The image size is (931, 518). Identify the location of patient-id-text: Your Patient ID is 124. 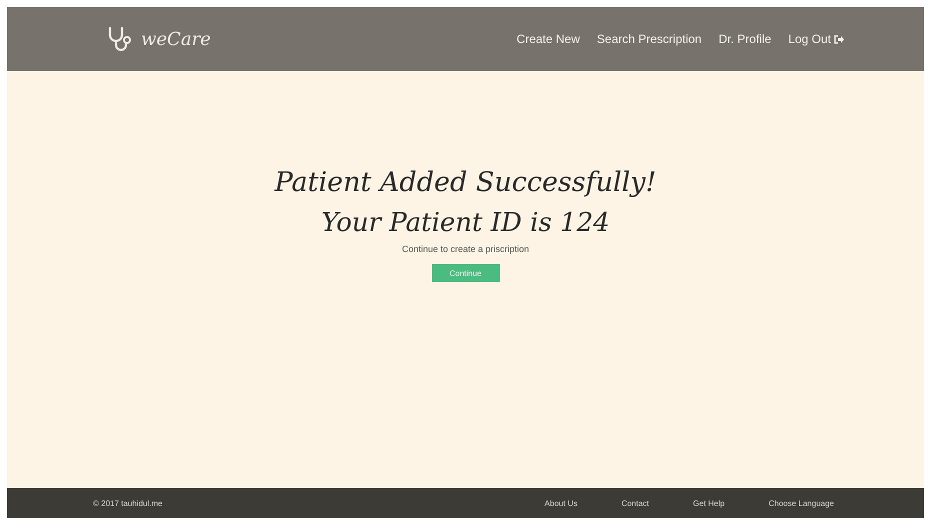
(465, 223).